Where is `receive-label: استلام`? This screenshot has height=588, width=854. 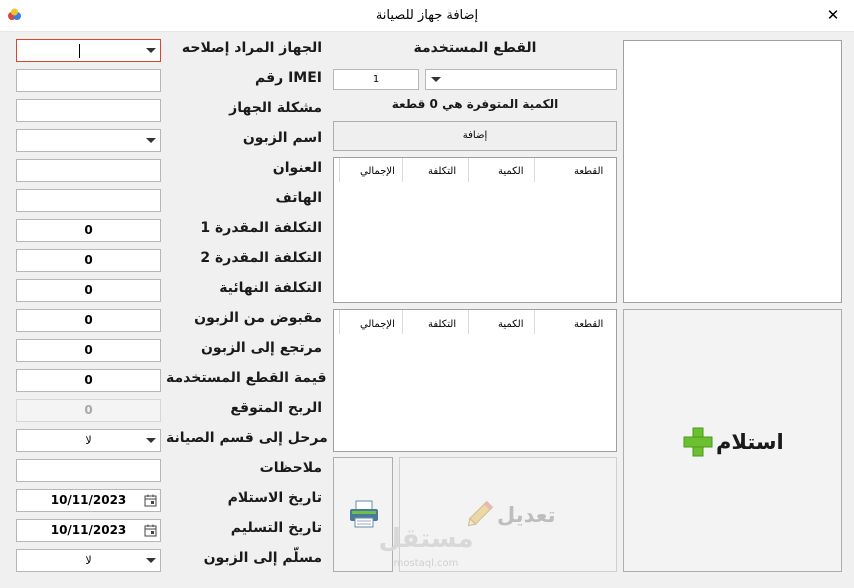 receive-label: استلام is located at coordinates (750, 442).